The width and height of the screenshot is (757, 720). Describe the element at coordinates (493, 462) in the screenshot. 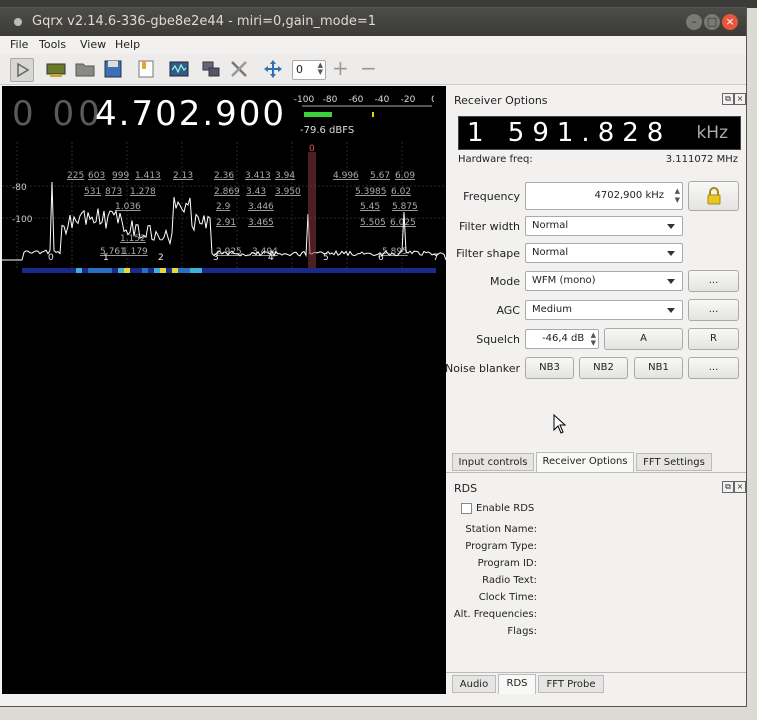

I see `tab-input-controls: Input controls` at that location.